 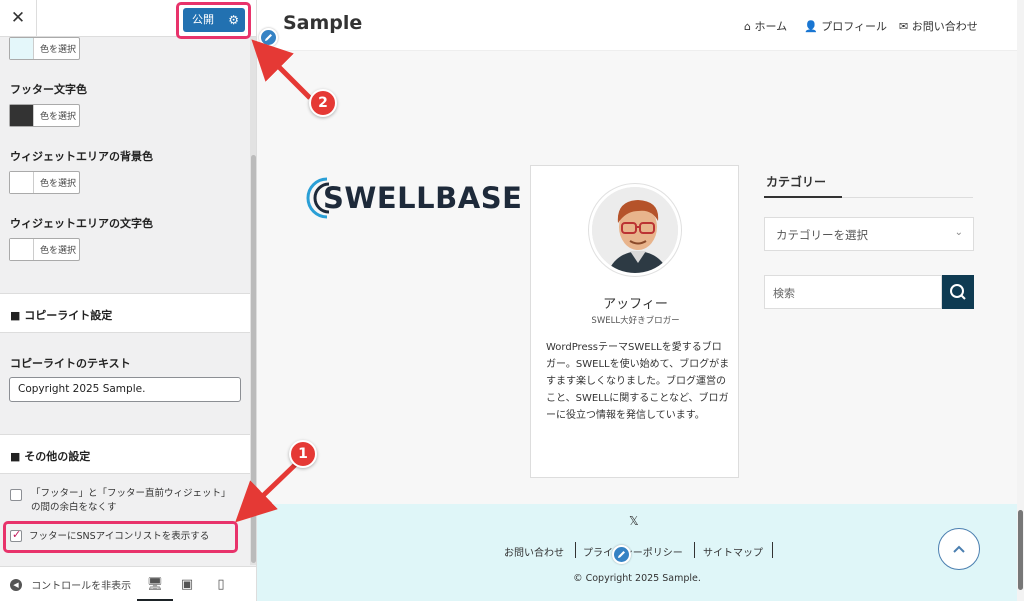 I want to click on remove-gap-label-line2: の間の余白をなくす, so click(x=74, y=507).